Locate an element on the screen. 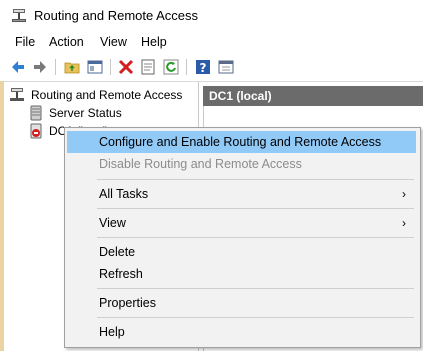 The width and height of the screenshot is (423, 351). console-icon is located at coordinates (226, 67).